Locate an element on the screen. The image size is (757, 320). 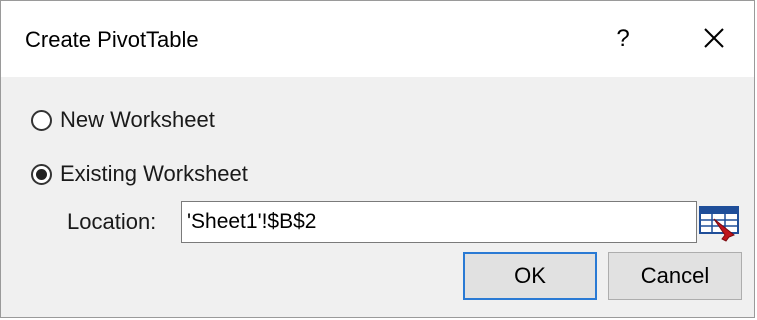
radio-existing-worksheet: Existing Worksheet is located at coordinates (139, 174).